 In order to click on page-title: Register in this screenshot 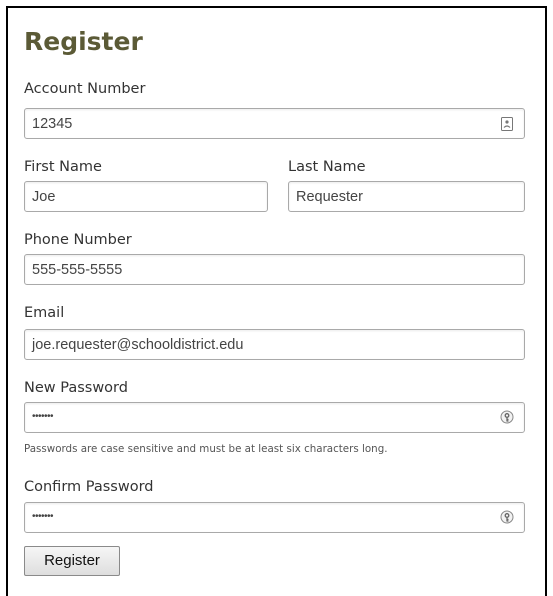, I will do `click(83, 41)`.